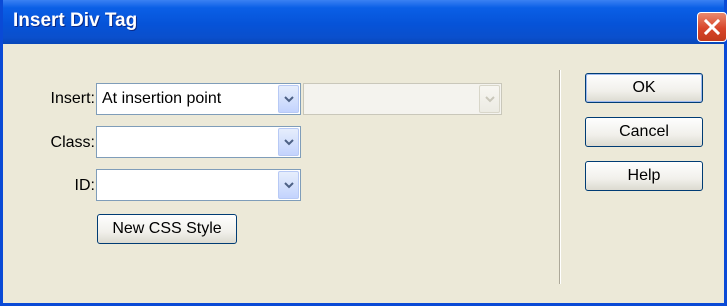 The image size is (727, 306). What do you see at coordinates (72, 98) in the screenshot?
I see `insert-label: Insert:` at bounding box center [72, 98].